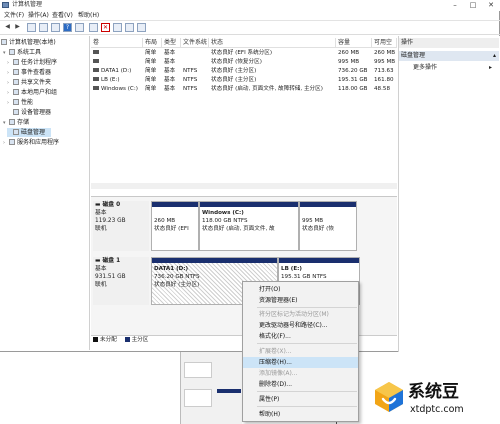  Describe the element at coordinates (32, 92) in the screenshot. I see `tree-item-local-users: › 本地用户和组` at that location.